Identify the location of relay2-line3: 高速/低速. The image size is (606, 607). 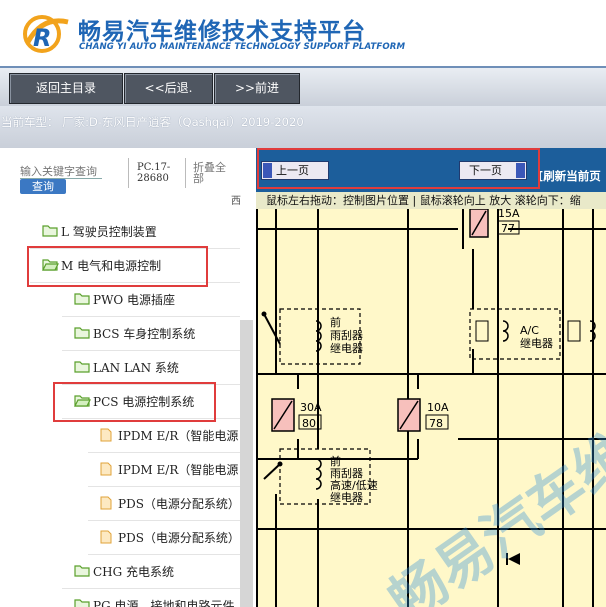
(354, 485).